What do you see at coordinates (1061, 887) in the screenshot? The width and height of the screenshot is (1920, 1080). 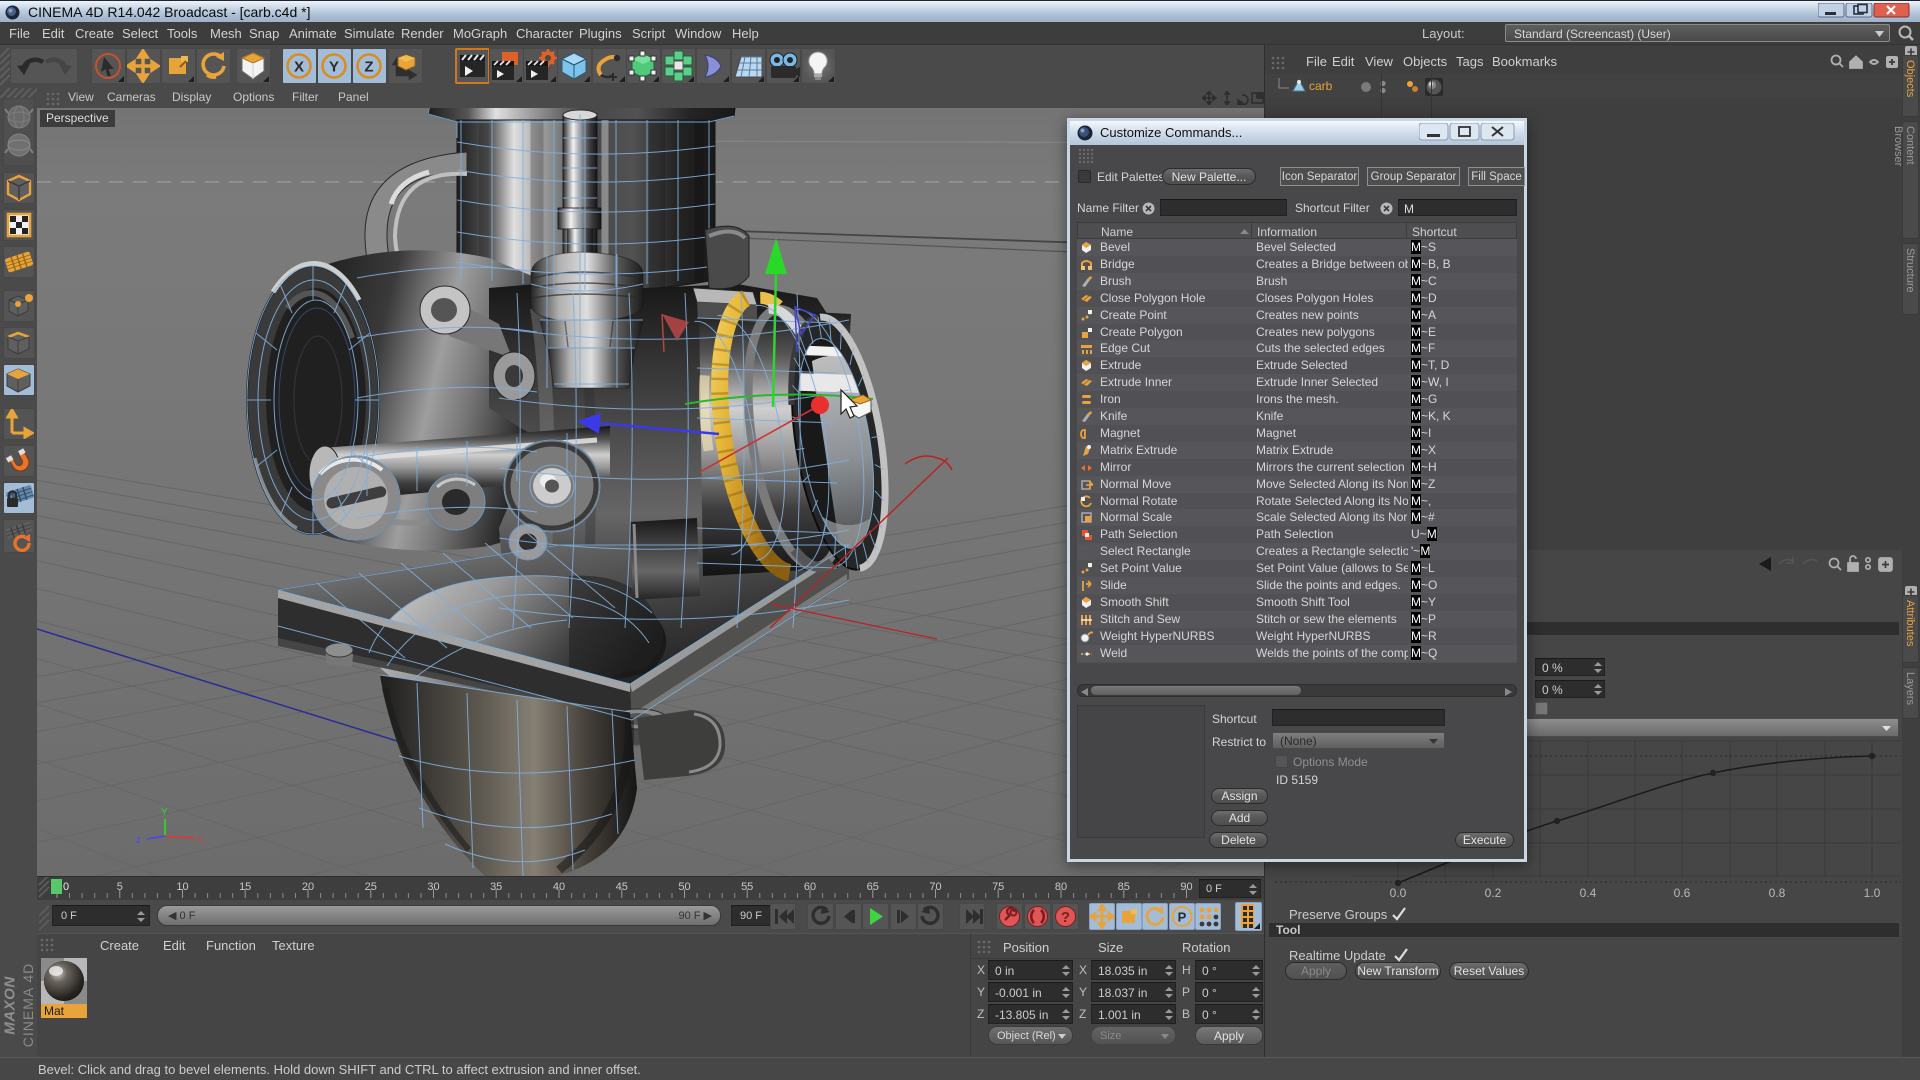 I see `svg-text: 80` at bounding box center [1061, 887].